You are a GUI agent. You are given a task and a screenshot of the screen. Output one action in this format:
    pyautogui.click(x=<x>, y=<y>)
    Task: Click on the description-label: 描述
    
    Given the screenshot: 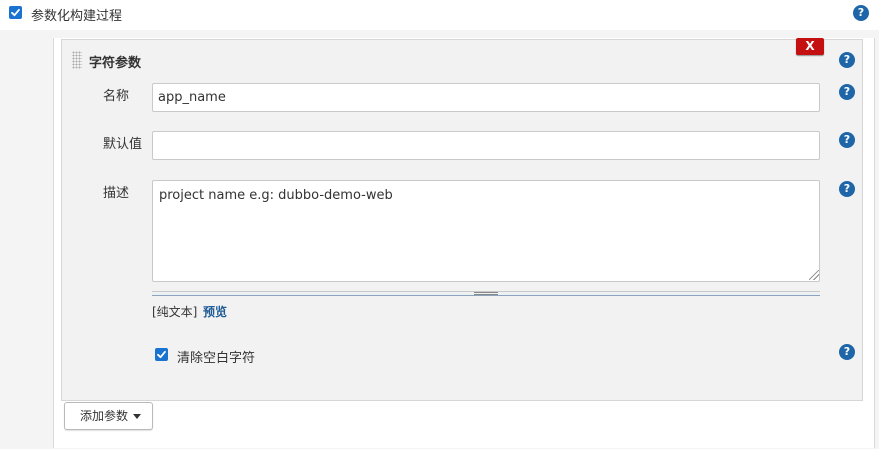 What is the action you would take?
    pyautogui.click(x=116, y=193)
    